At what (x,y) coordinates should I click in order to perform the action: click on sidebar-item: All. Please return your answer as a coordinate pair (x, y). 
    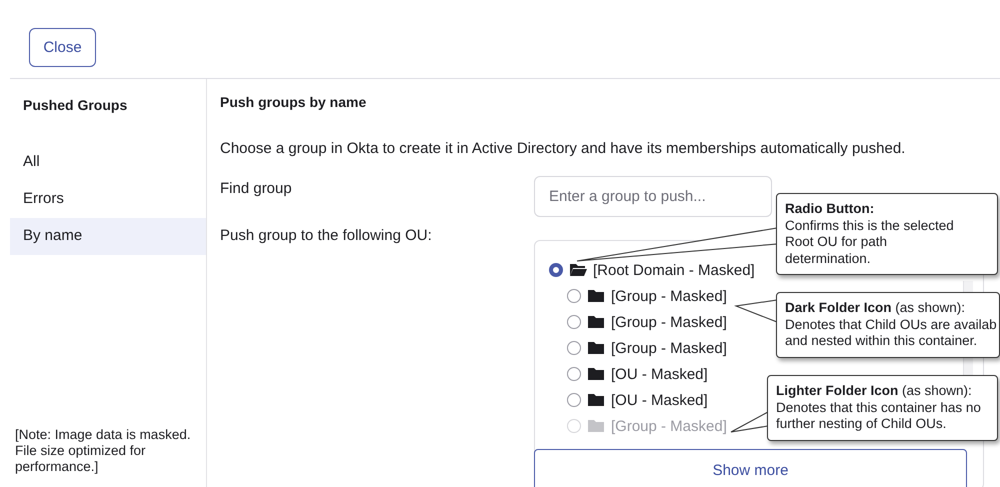
    Looking at the image, I should click on (108, 162).